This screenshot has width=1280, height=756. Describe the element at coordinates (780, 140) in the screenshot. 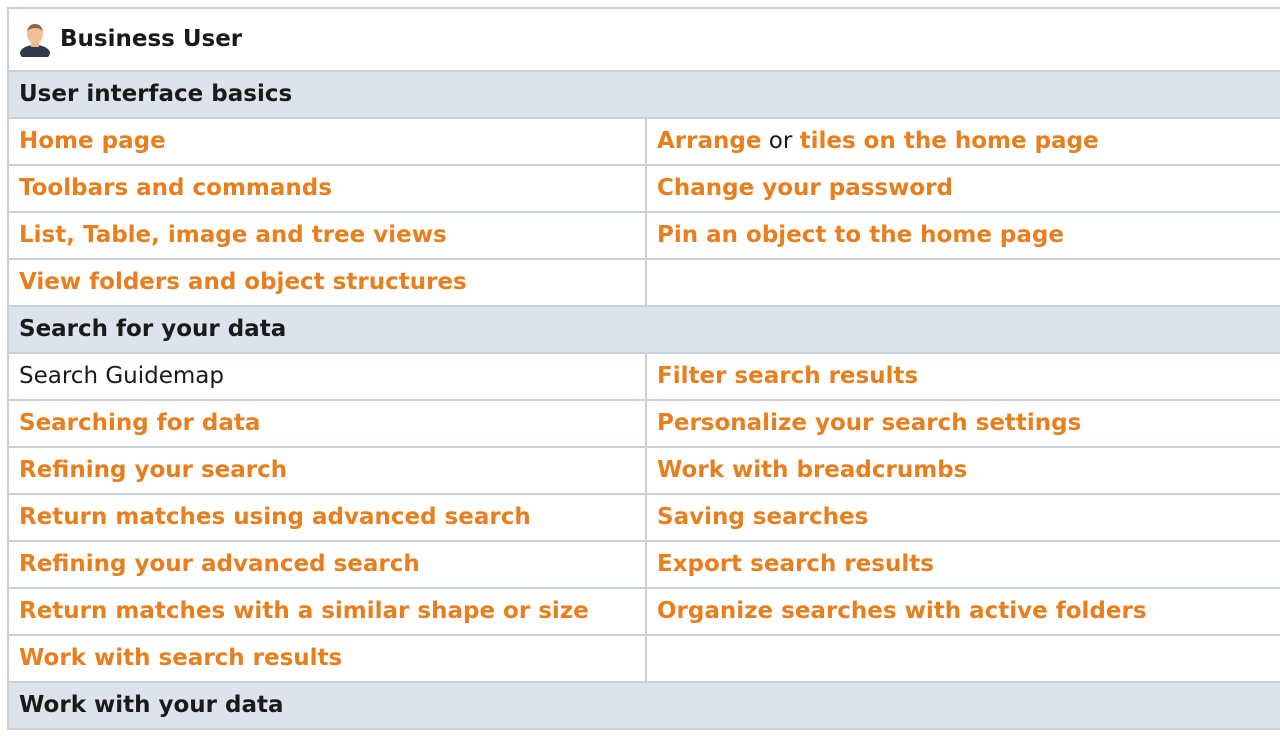

I see `connector-text: or` at that location.